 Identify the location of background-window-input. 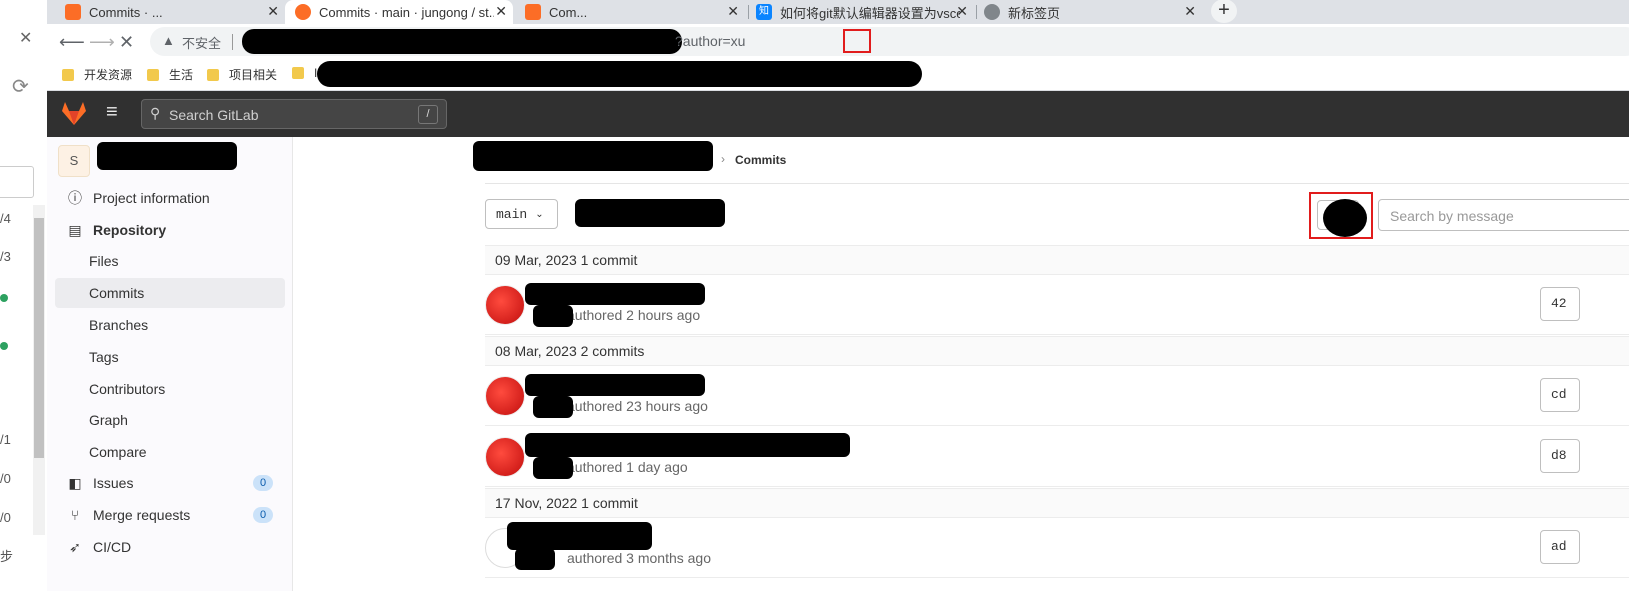
(17, 182).